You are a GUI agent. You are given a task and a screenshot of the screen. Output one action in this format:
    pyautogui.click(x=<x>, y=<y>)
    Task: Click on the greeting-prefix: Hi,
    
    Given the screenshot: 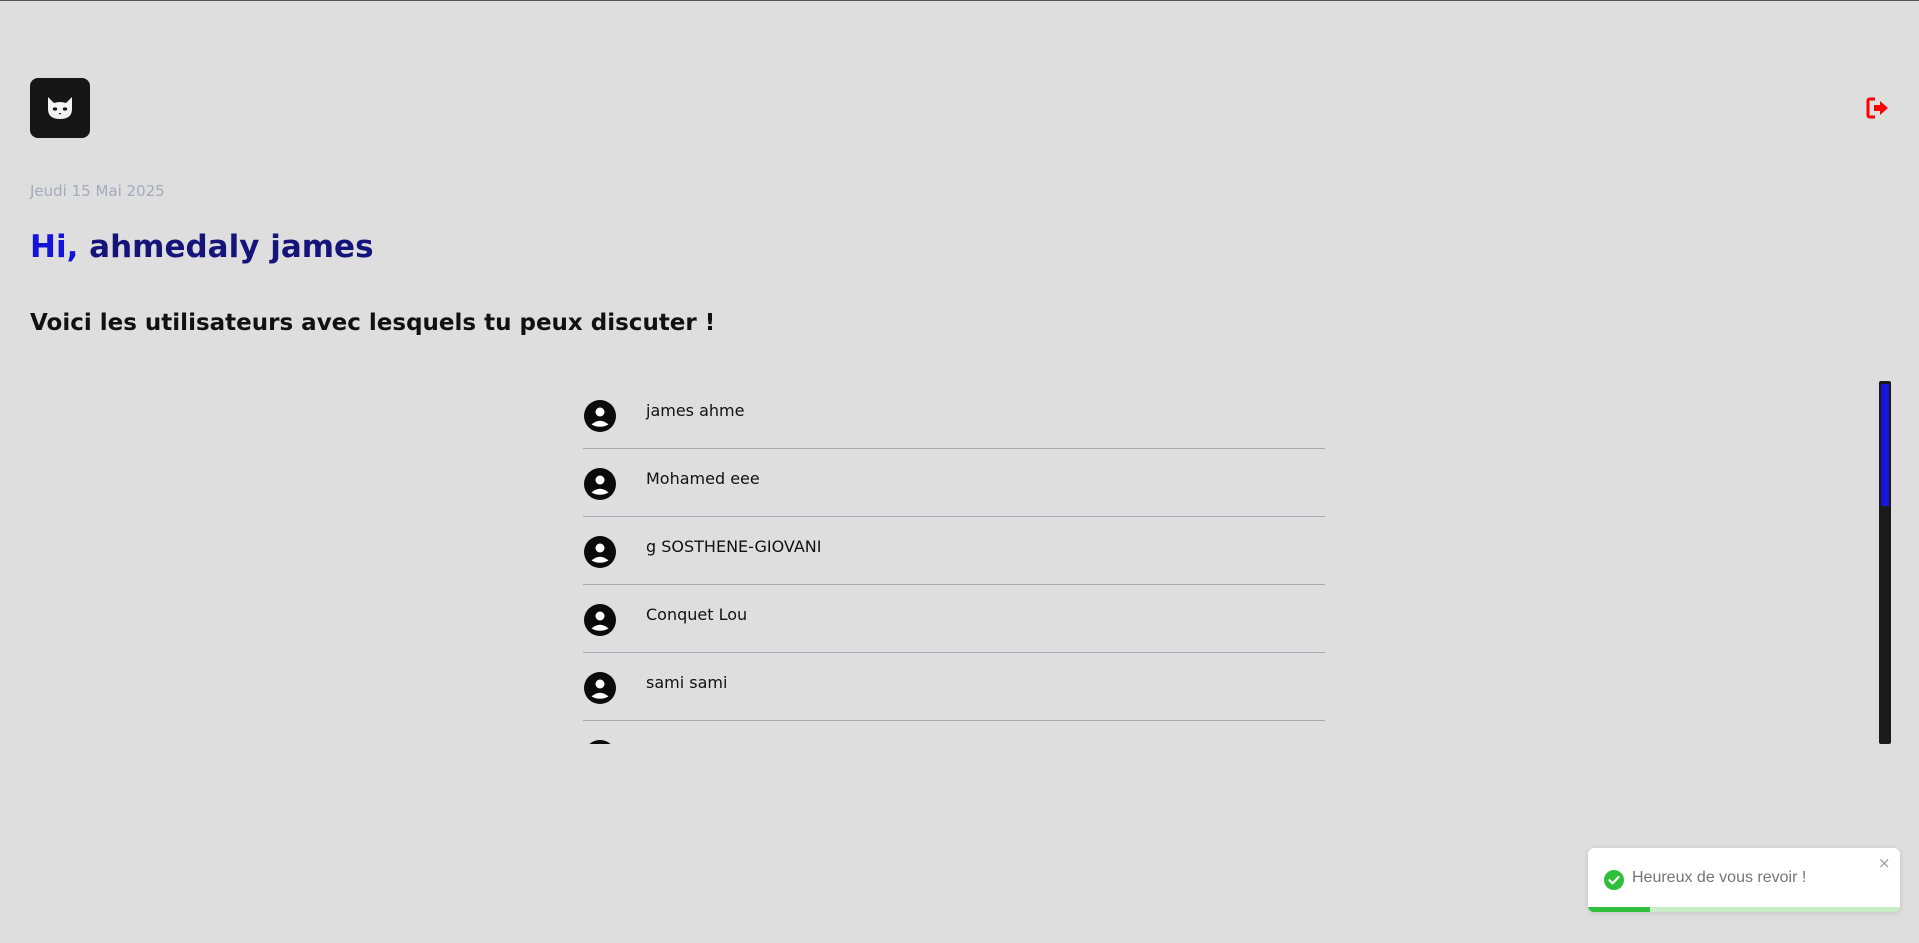 What is the action you would take?
    pyautogui.click(x=54, y=247)
    